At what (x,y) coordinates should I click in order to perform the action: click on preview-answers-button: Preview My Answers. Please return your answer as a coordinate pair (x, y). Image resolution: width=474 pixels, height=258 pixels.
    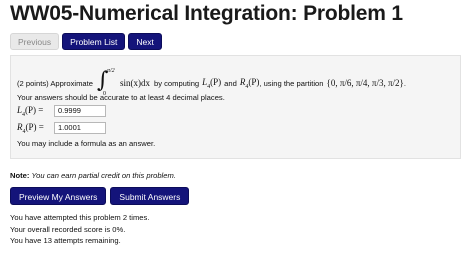
    Looking at the image, I should click on (58, 196).